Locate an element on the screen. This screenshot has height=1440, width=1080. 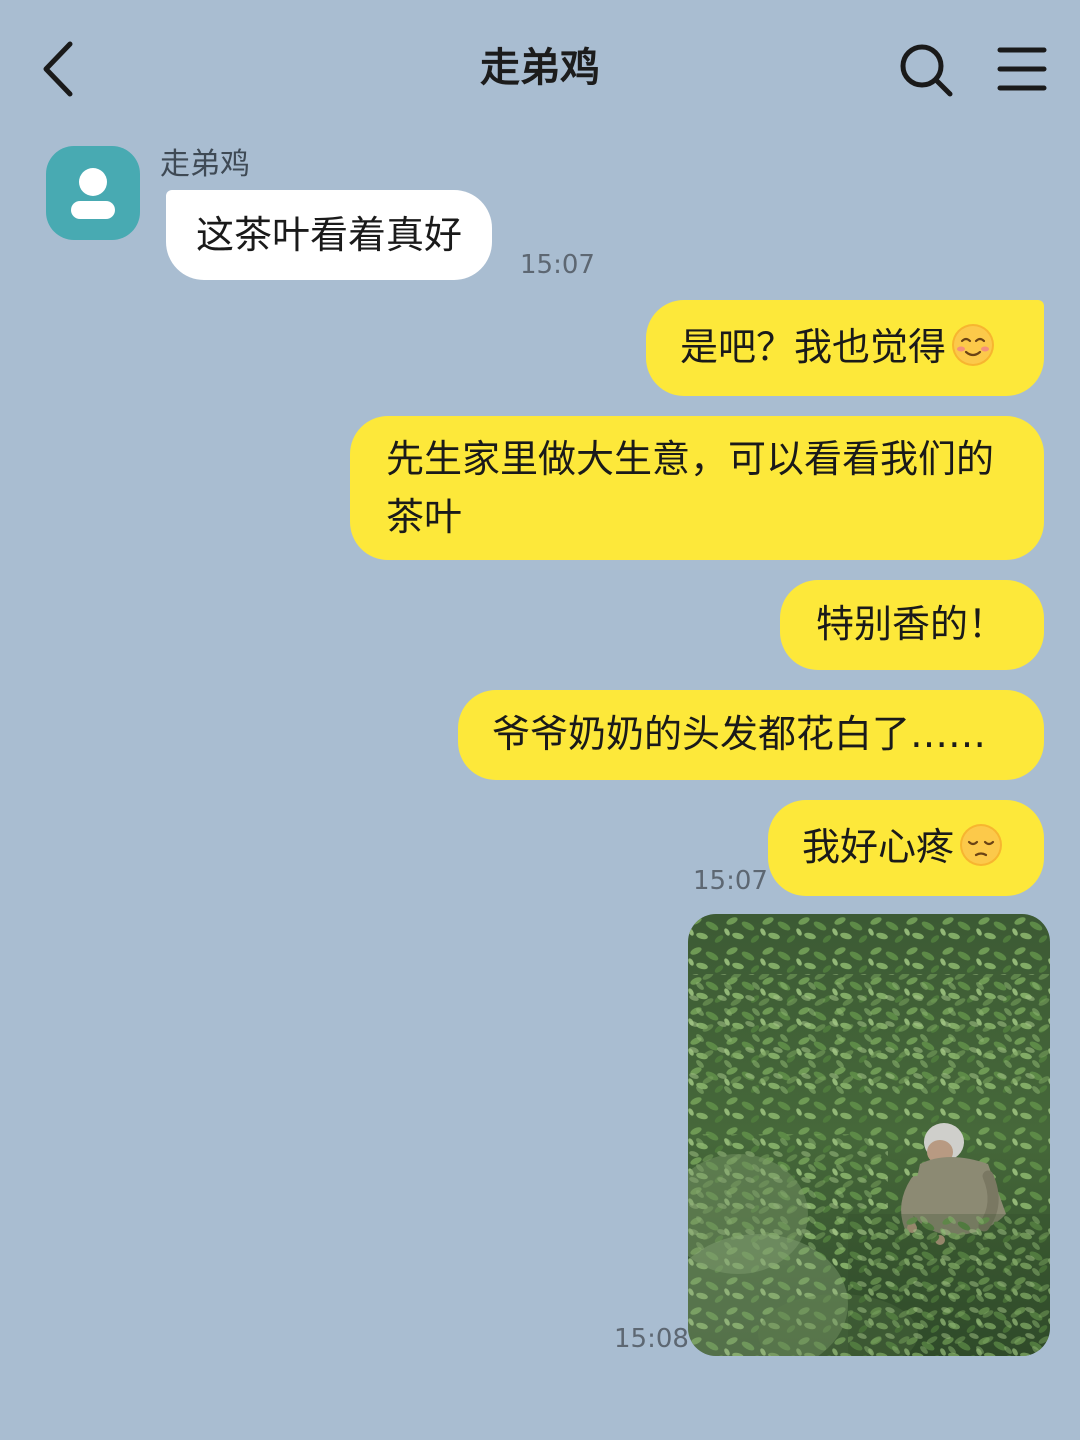
menu-icon is located at coordinates (1022, 69).